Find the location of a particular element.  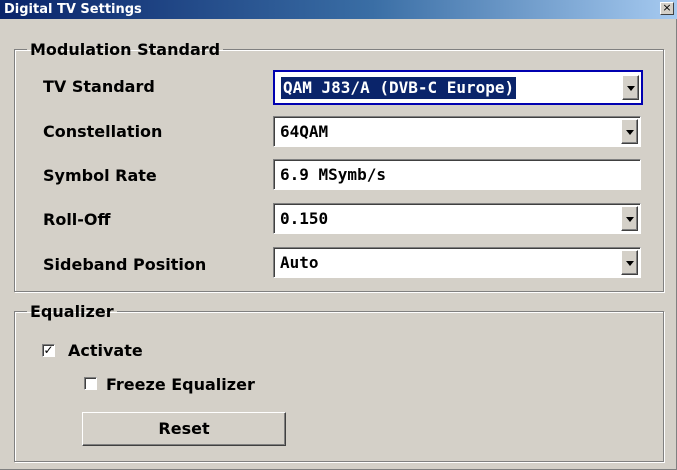

activate-checkbox: ✓ is located at coordinates (48, 350).